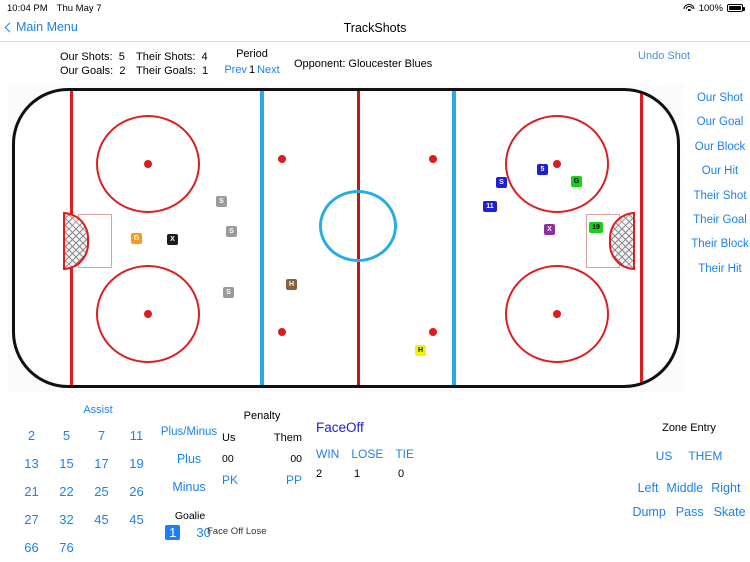 The image size is (750, 562). I want to click on player-number-row: 2 5 7 11, so click(84, 436).